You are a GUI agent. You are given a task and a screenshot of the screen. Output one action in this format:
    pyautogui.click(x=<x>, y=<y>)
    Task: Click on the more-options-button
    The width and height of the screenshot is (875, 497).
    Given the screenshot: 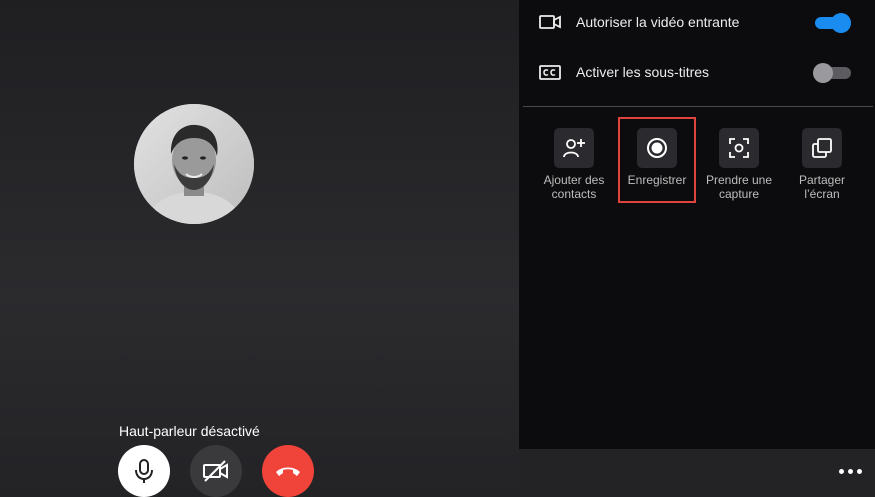 What is the action you would take?
    pyautogui.click(x=850, y=471)
    